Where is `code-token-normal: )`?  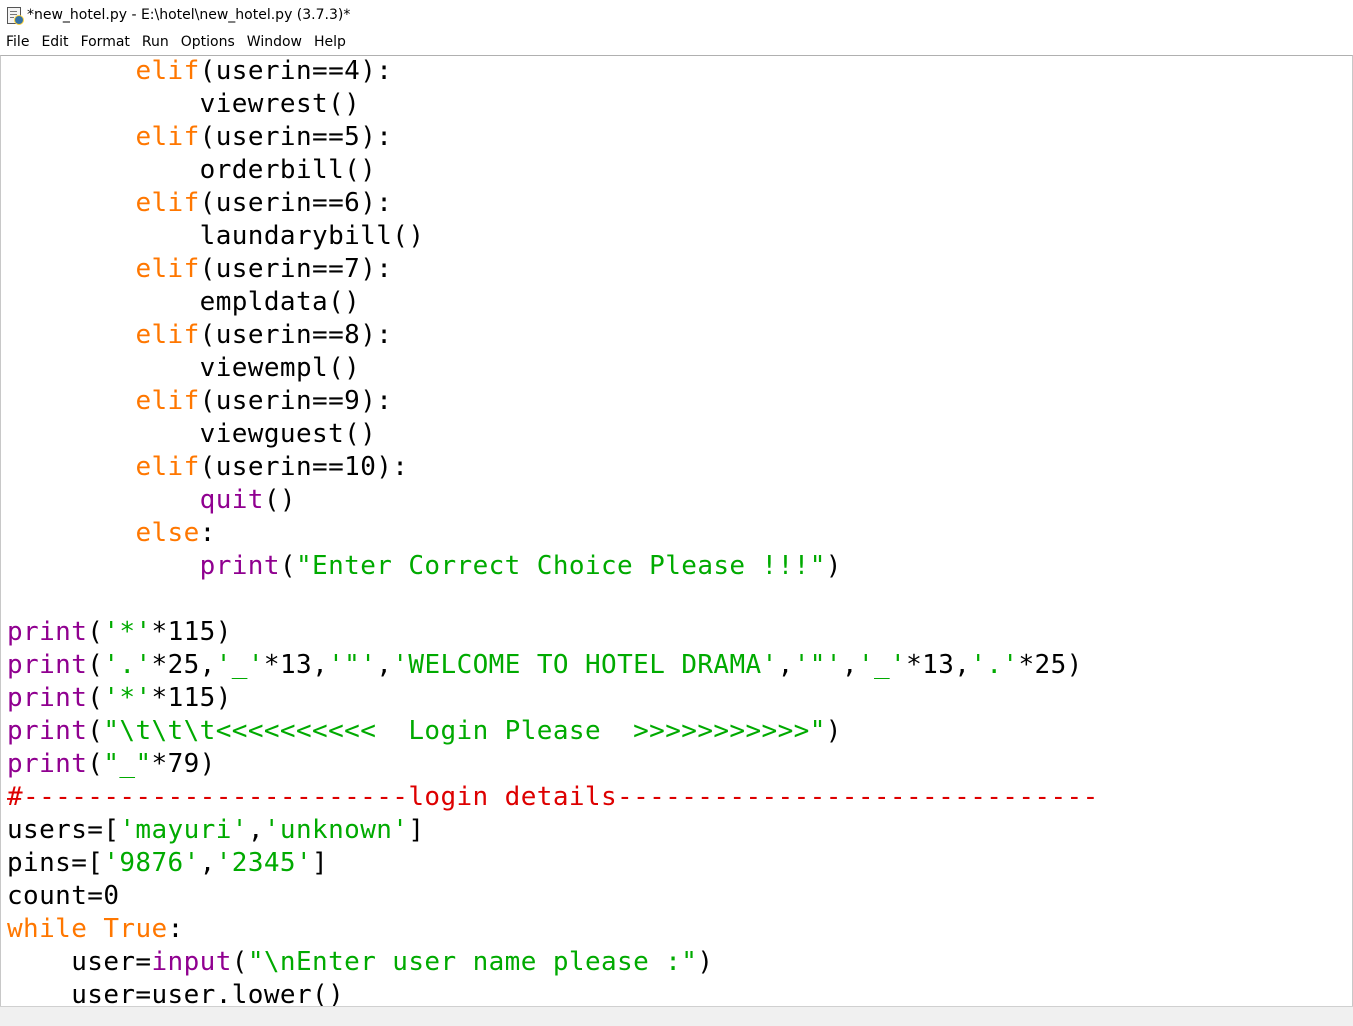 code-token-normal: ) is located at coordinates (833, 731).